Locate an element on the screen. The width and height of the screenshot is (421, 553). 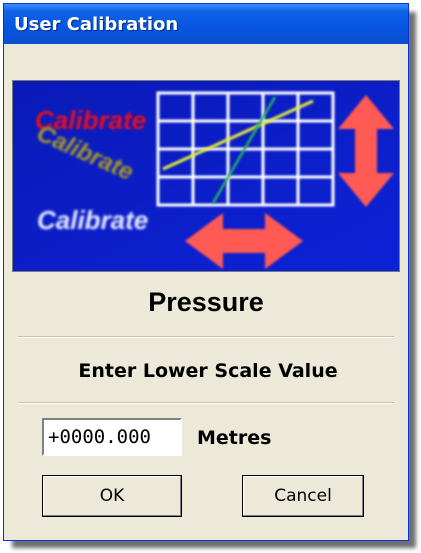
ok-button: OK is located at coordinates (112, 496).